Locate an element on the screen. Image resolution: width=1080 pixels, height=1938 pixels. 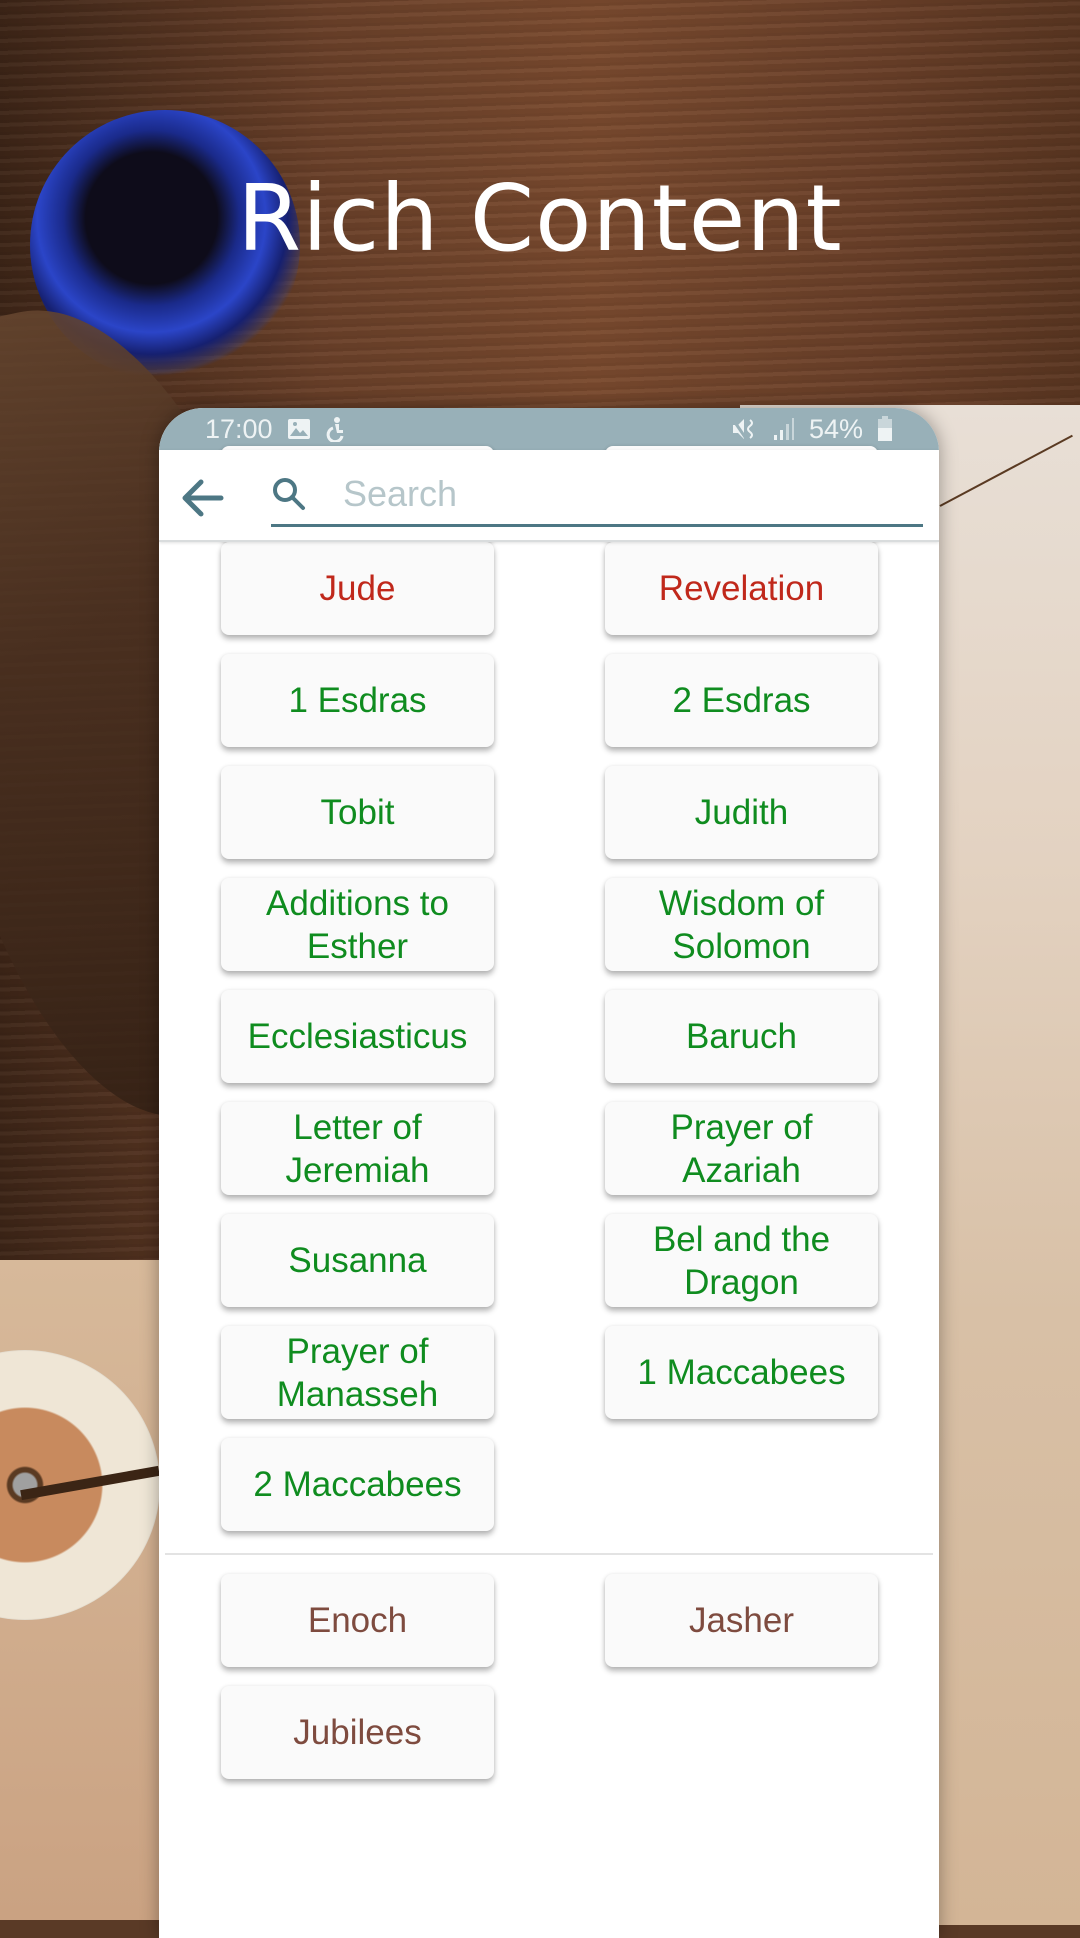
search-field is located at coordinates (597, 495).